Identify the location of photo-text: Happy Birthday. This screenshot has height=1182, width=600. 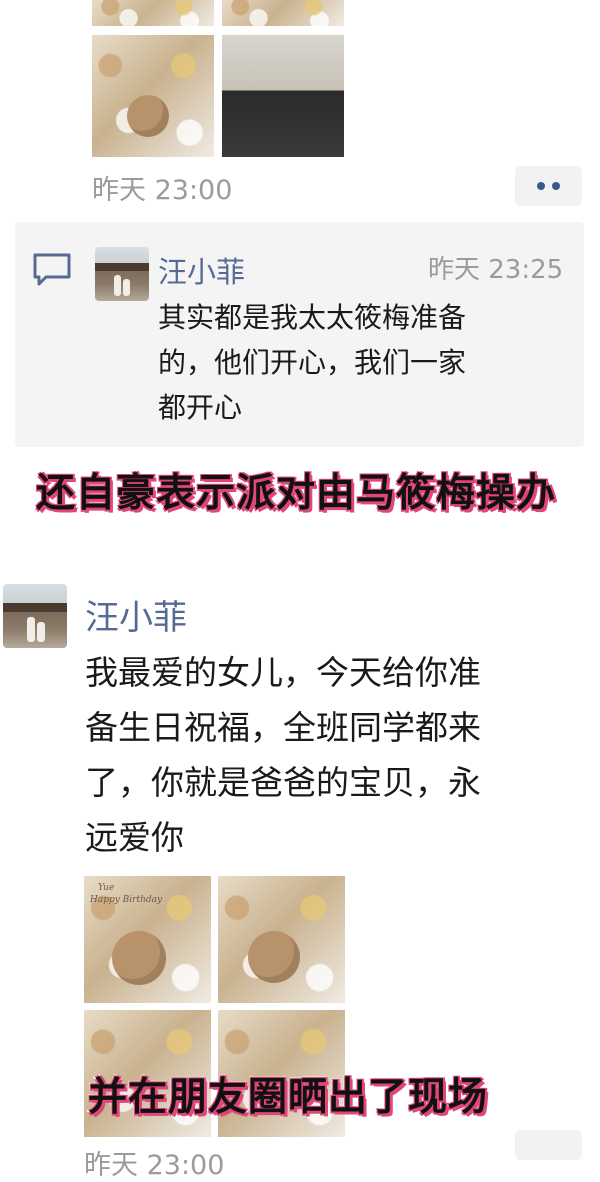
(126, 900).